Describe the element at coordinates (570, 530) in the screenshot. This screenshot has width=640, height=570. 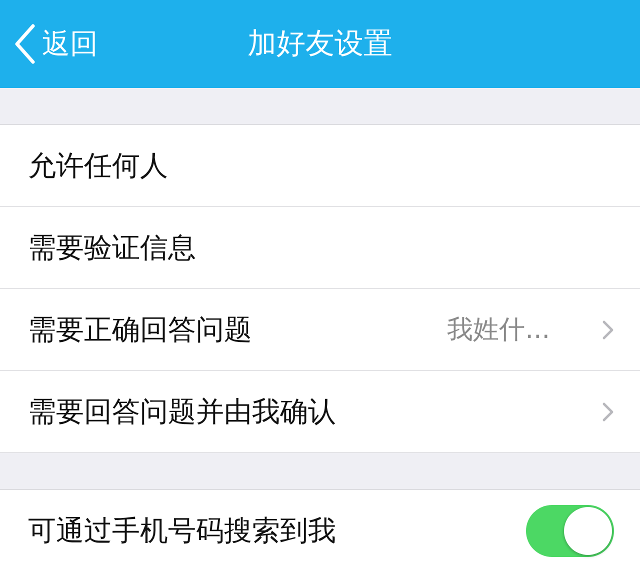
I see `toggle-switch` at that location.